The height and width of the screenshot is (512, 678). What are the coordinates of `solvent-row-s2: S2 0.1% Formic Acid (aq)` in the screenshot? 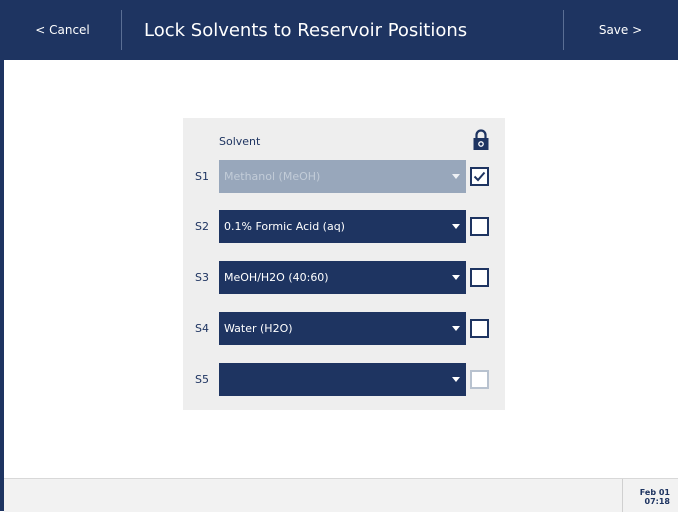 It's located at (344, 226).